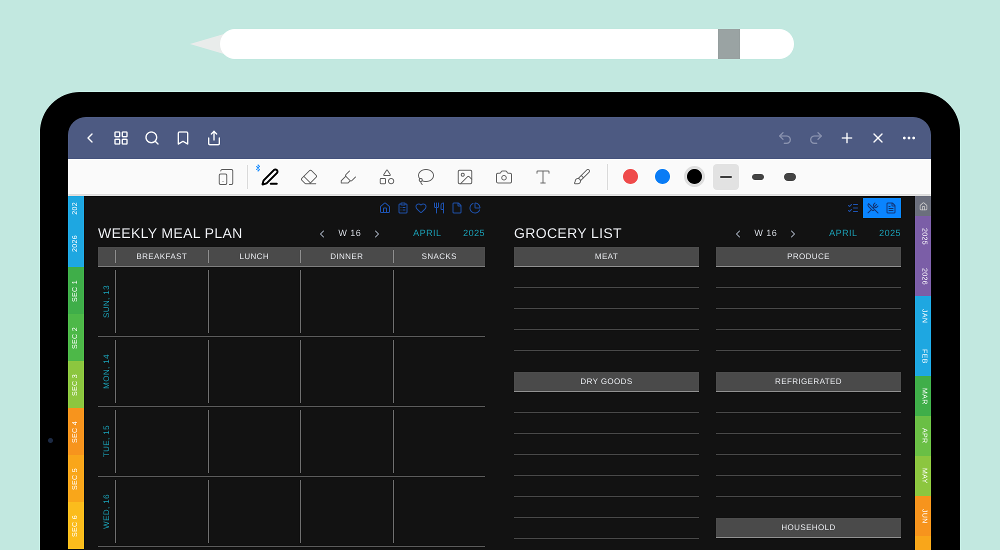  I want to click on grocery-month: APRIL, so click(854, 233).